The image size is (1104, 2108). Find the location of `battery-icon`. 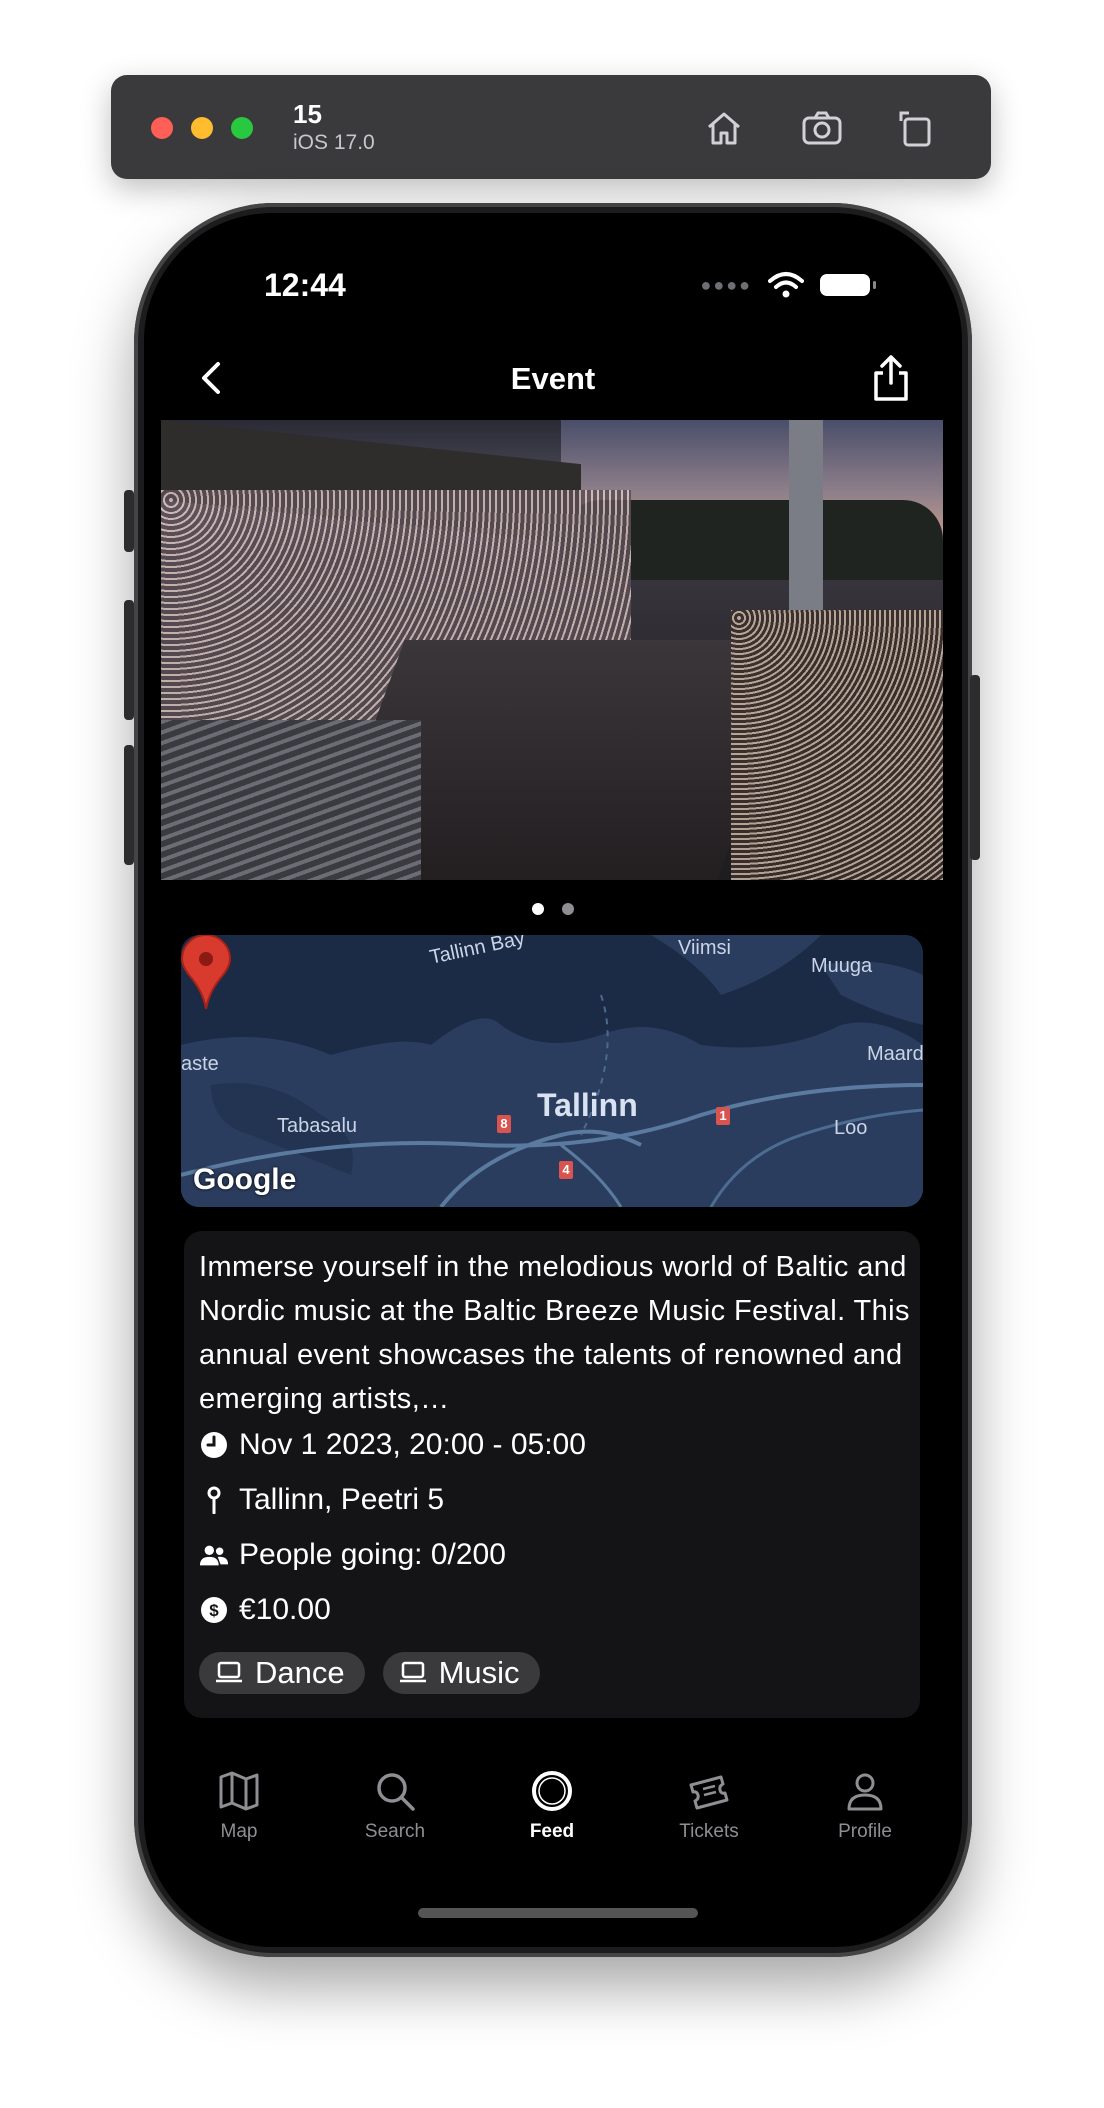

battery-icon is located at coordinates (848, 285).